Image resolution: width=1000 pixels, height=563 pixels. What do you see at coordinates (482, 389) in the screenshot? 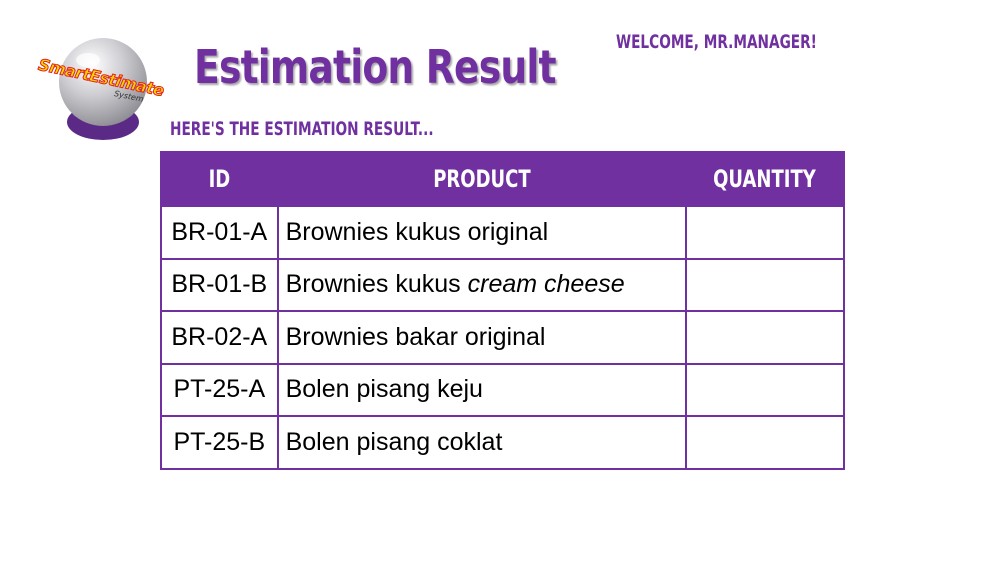
I see `product-name-cell: Bolen pisang keju` at bounding box center [482, 389].